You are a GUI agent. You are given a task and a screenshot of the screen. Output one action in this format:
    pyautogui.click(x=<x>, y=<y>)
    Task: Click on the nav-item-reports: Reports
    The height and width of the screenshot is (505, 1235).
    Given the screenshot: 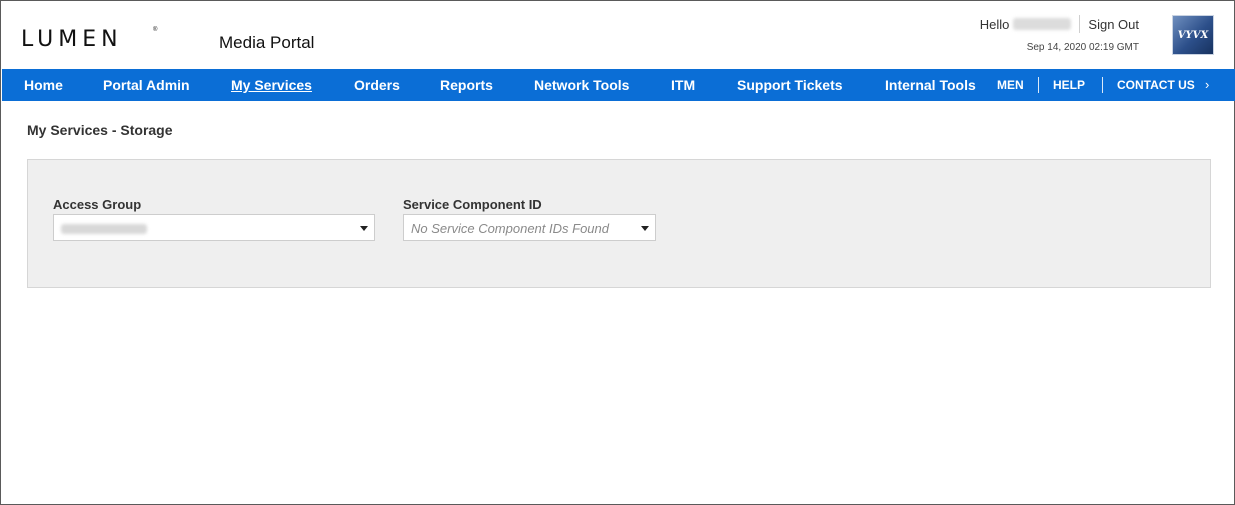 What is the action you would take?
    pyautogui.click(x=466, y=85)
    